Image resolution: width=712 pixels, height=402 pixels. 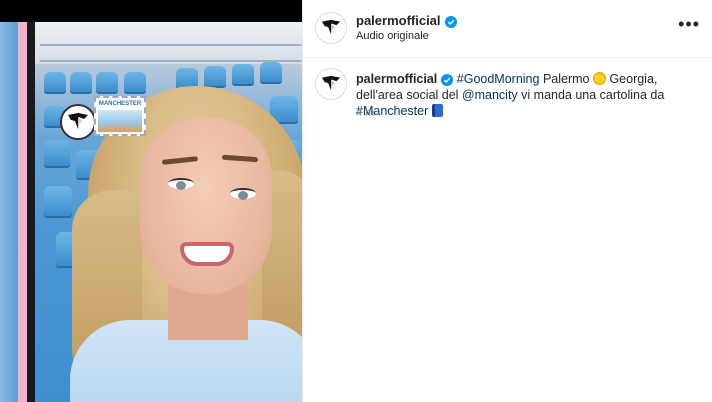 What do you see at coordinates (31, 212) in the screenshot?
I see `media-dark-stripe` at bounding box center [31, 212].